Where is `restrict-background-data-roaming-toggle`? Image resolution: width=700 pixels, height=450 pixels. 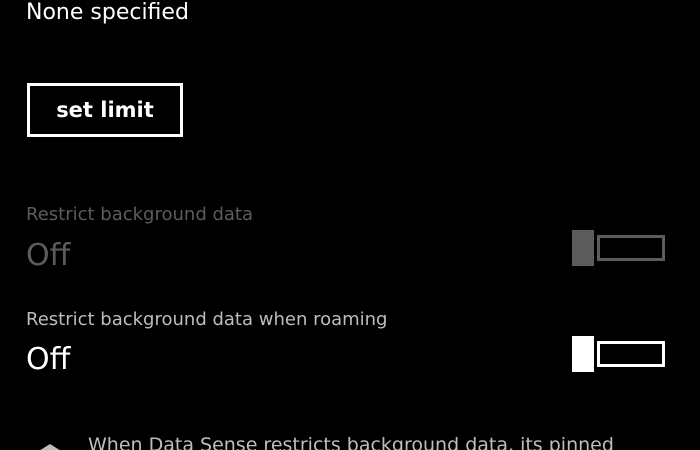
restrict-background-data-roaming-toggle is located at coordinates (621, 354).